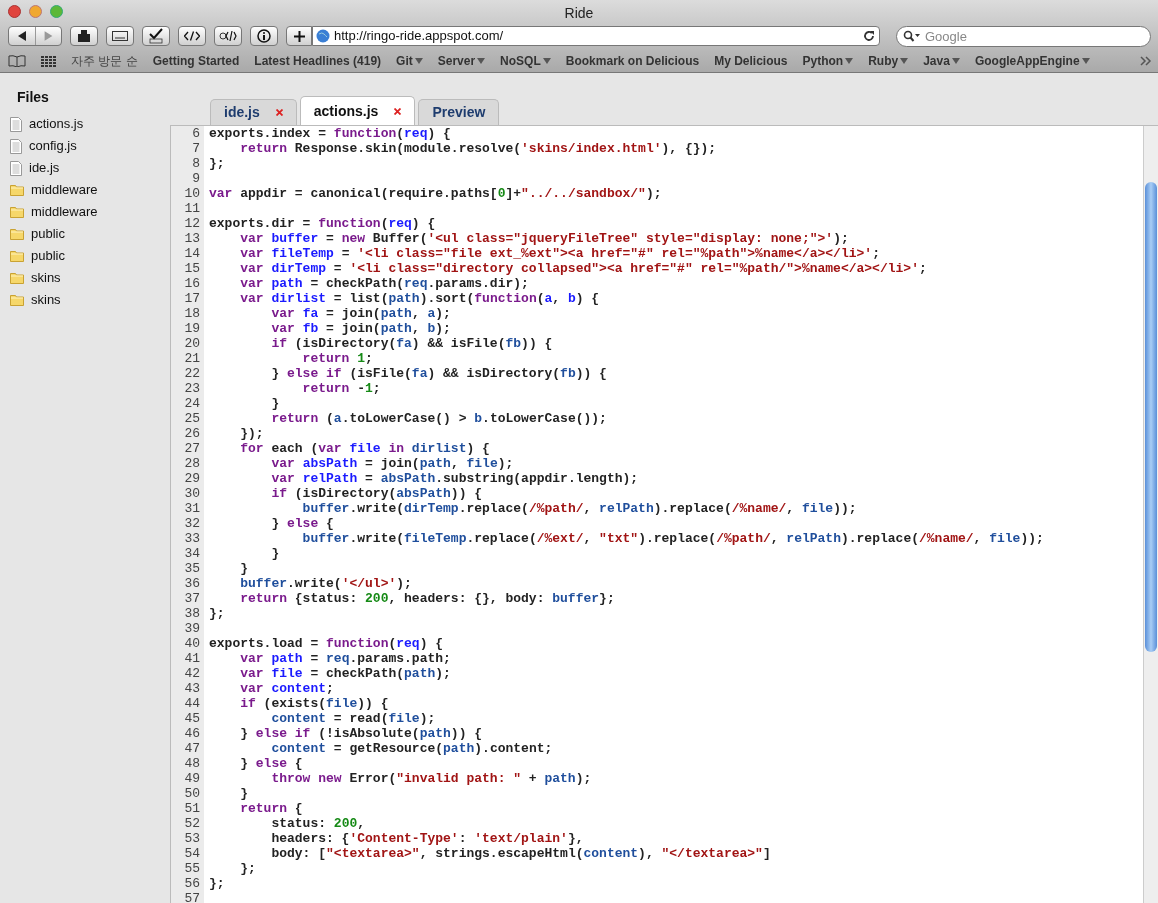 The height and width of the screenshot is (903, 1158). Describe the element at coordinates (525, 61) in the screenshot. I see `bookmark-menu: NoSQL` at that location.